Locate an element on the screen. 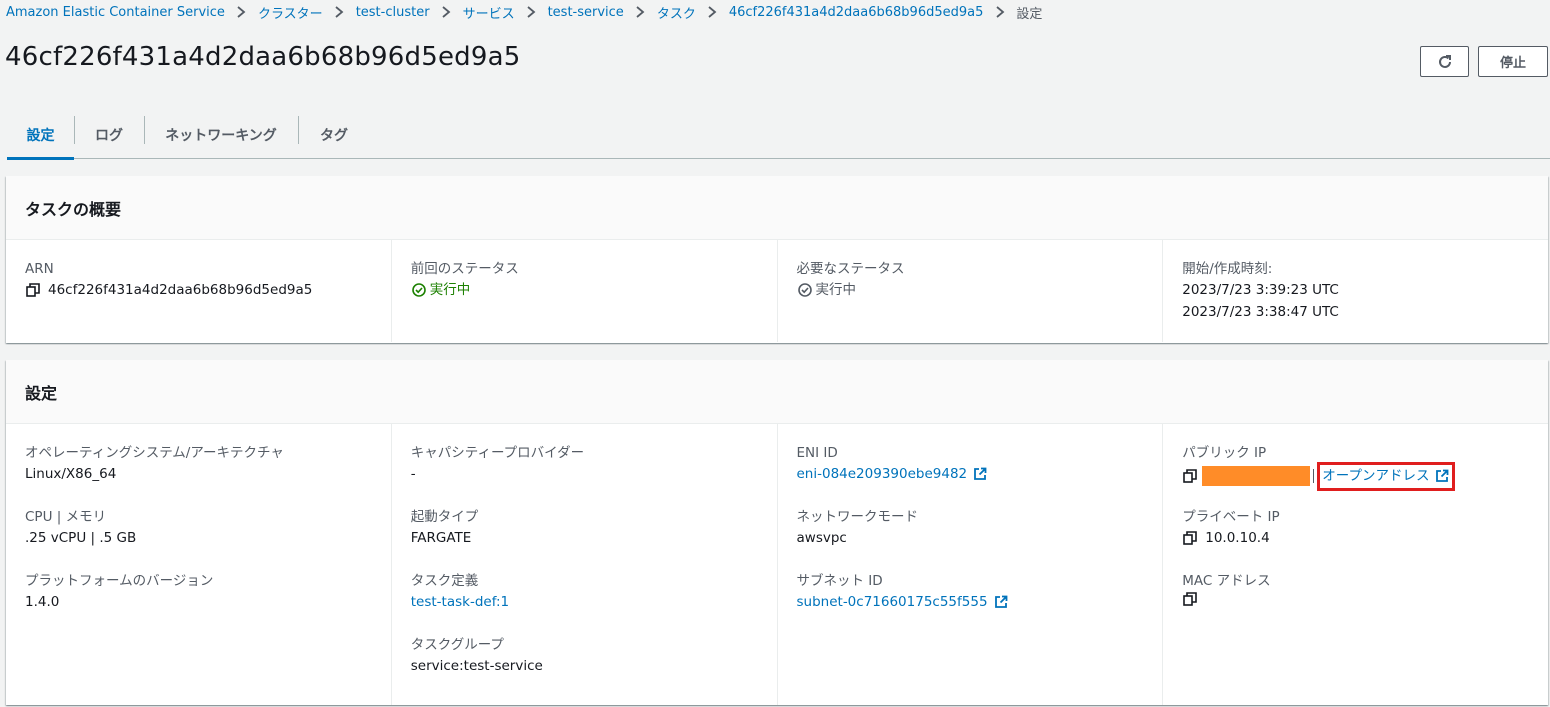 Image resolution: width=1550 pixels, height=707 pixels. desired-status-column: 必要なステータス 実行中 is located at coordinates (969, 291).